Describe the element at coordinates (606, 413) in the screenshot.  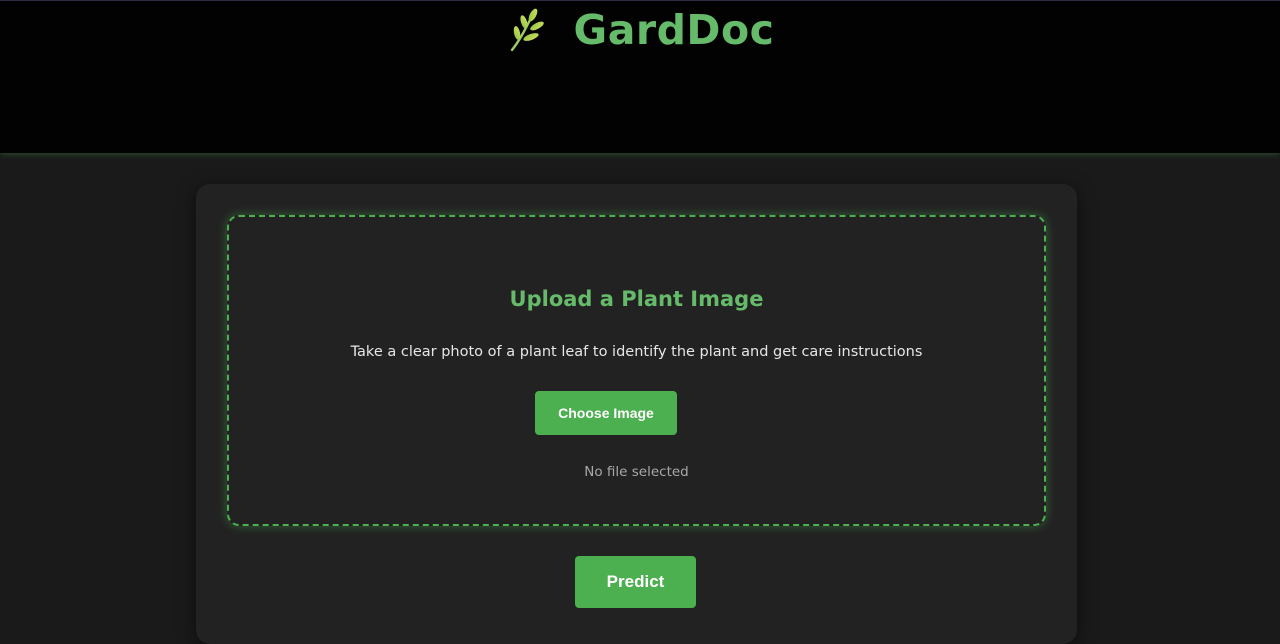
I see `choose-image-button: Choose Image` at that location.